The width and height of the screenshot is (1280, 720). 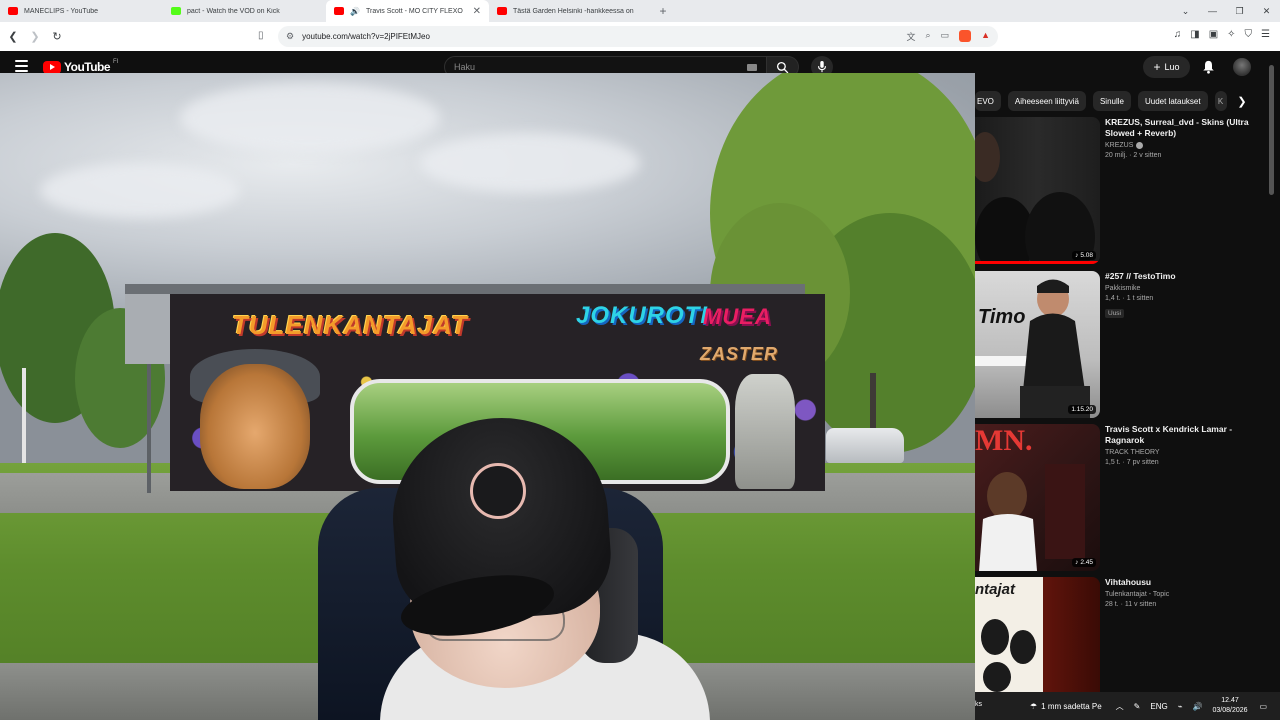 What do you see at coordinates (1111, 101) in the screenshot?
I see `chip: Sinulle` at bounding box center [1111, 101].